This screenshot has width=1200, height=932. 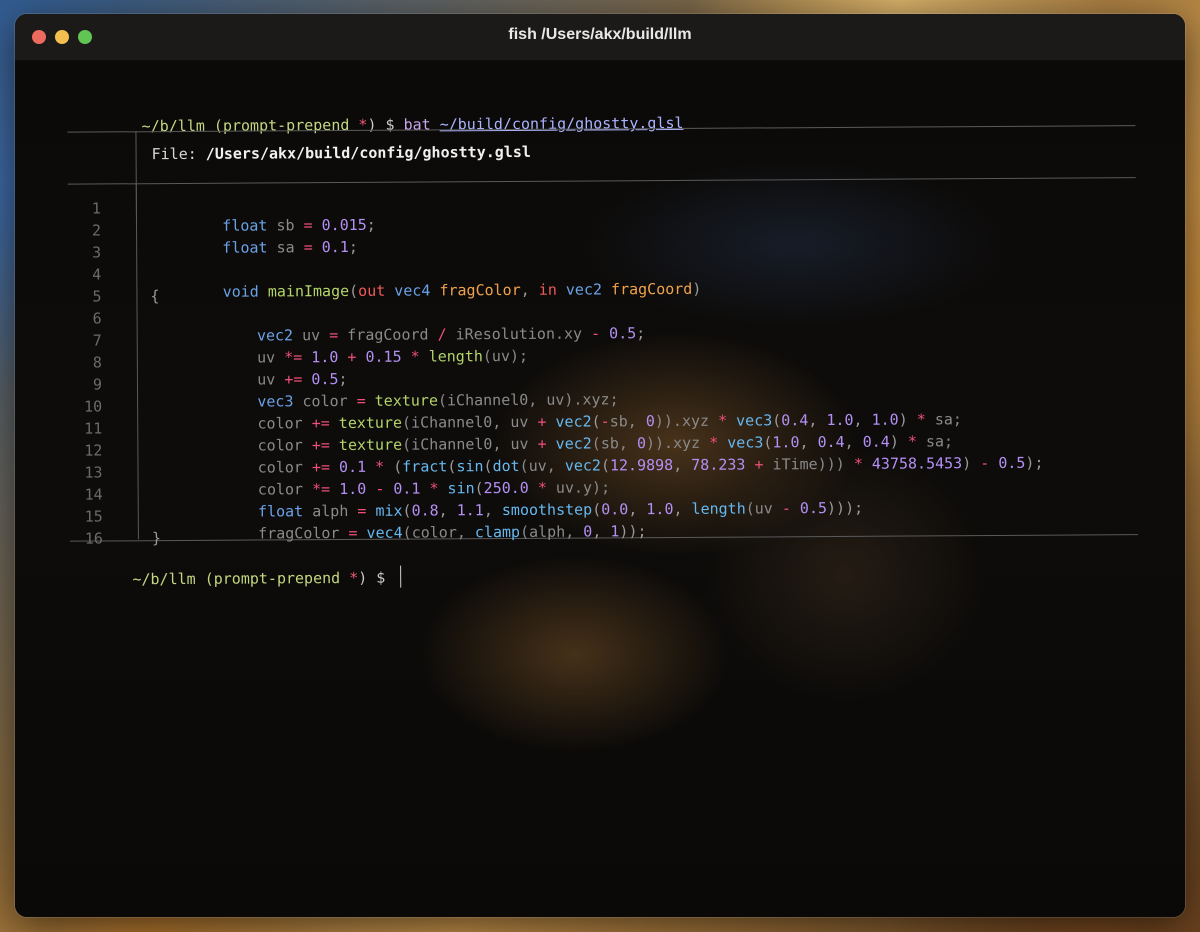 I want to click on line-number: 8, so click(x=97, y=362).